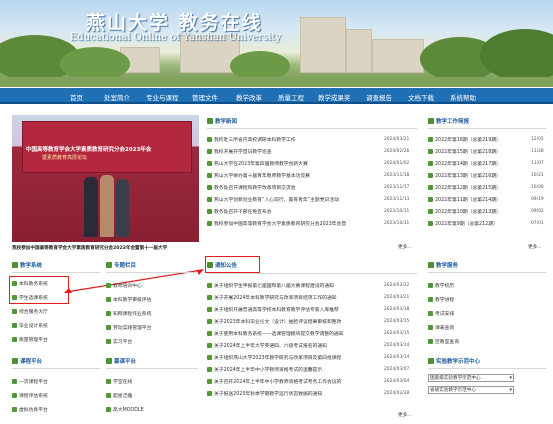 This screenshot has width=553, height=424. What do you see at coordinates (483, 299) in the screenshot?
I see `link-teaching-schedule: 教学进程` at bounding box center [483, 299].